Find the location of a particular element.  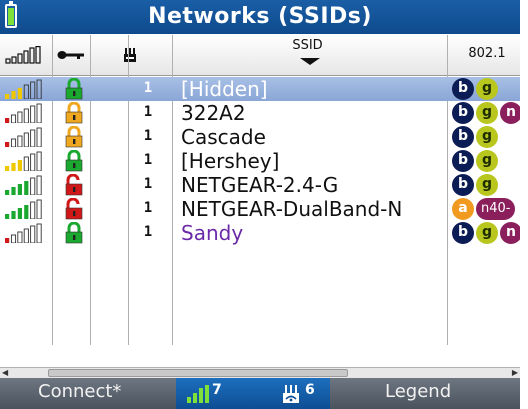

ssid-cell: [Hershey] is located at coordinates (230, 161).